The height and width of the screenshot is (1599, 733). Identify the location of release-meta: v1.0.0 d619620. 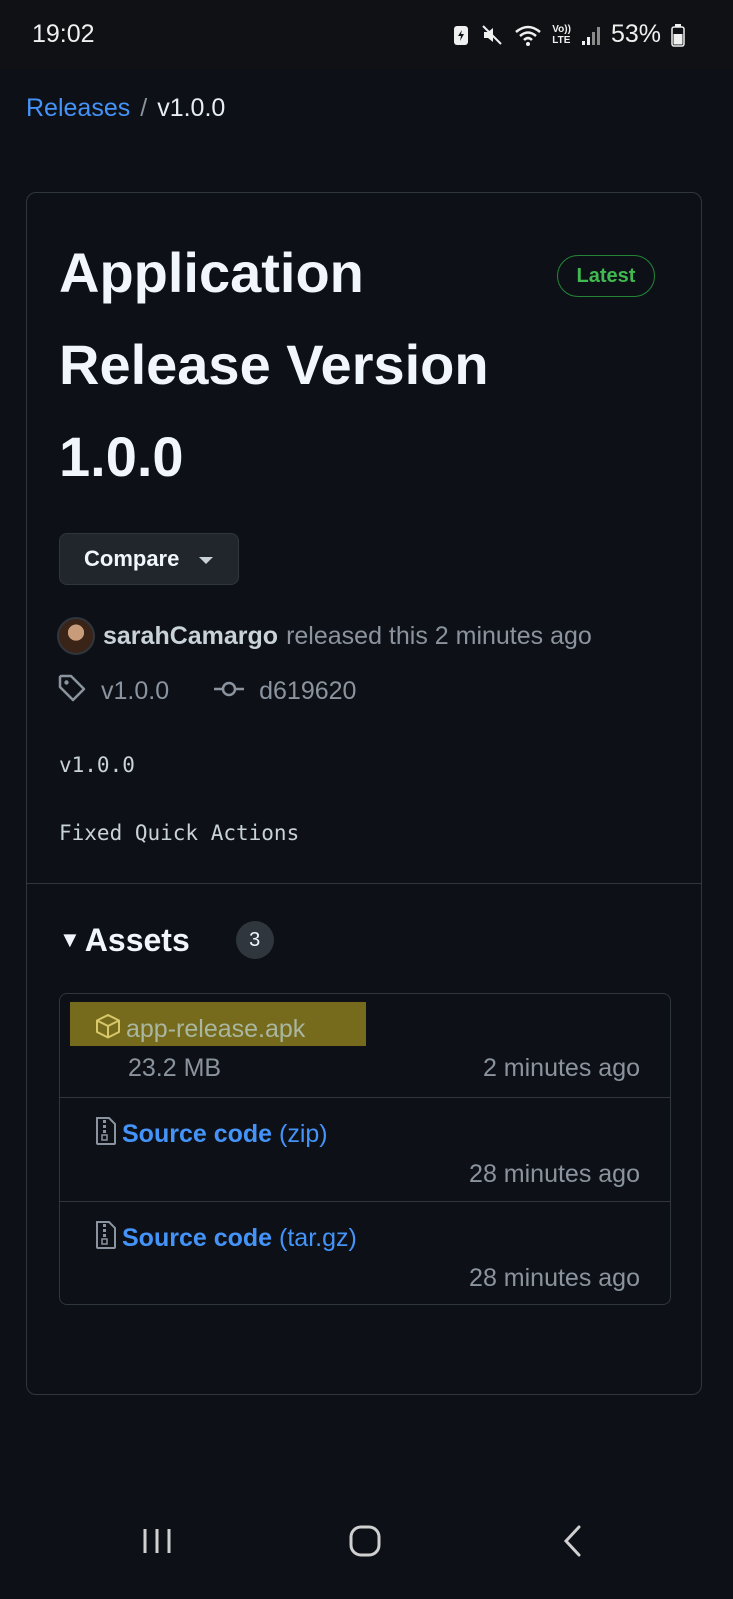
(206, 691).